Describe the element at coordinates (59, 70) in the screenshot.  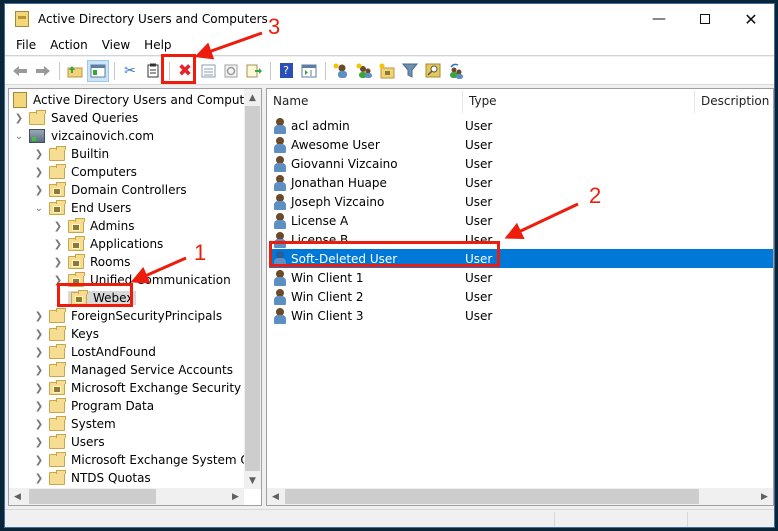
I see `toolbar-separator` at that location.